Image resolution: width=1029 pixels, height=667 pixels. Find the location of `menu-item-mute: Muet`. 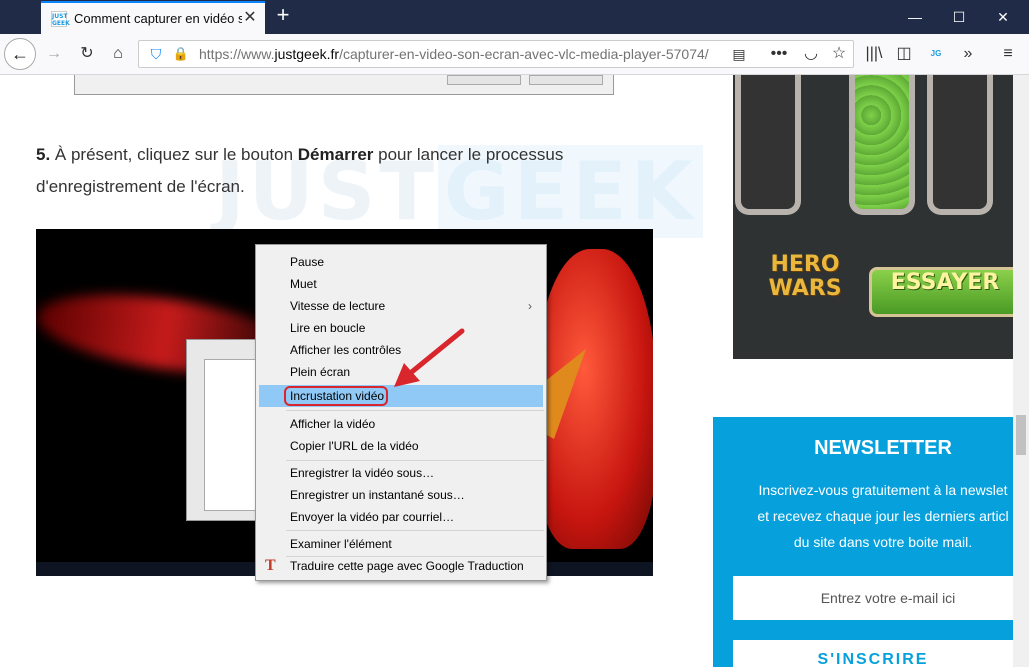

menu-item-mute: Muet is located at coordinates (303, 284).